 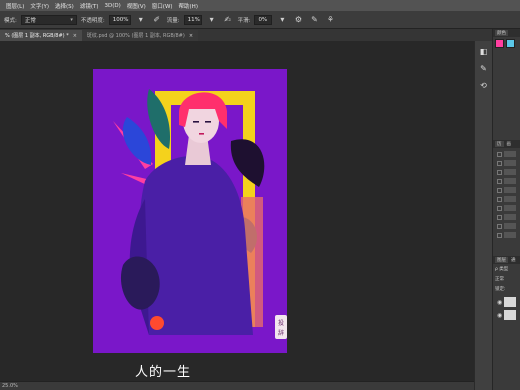 I want to click on menu-layer: 图层(L), so click(x=13, y=6).